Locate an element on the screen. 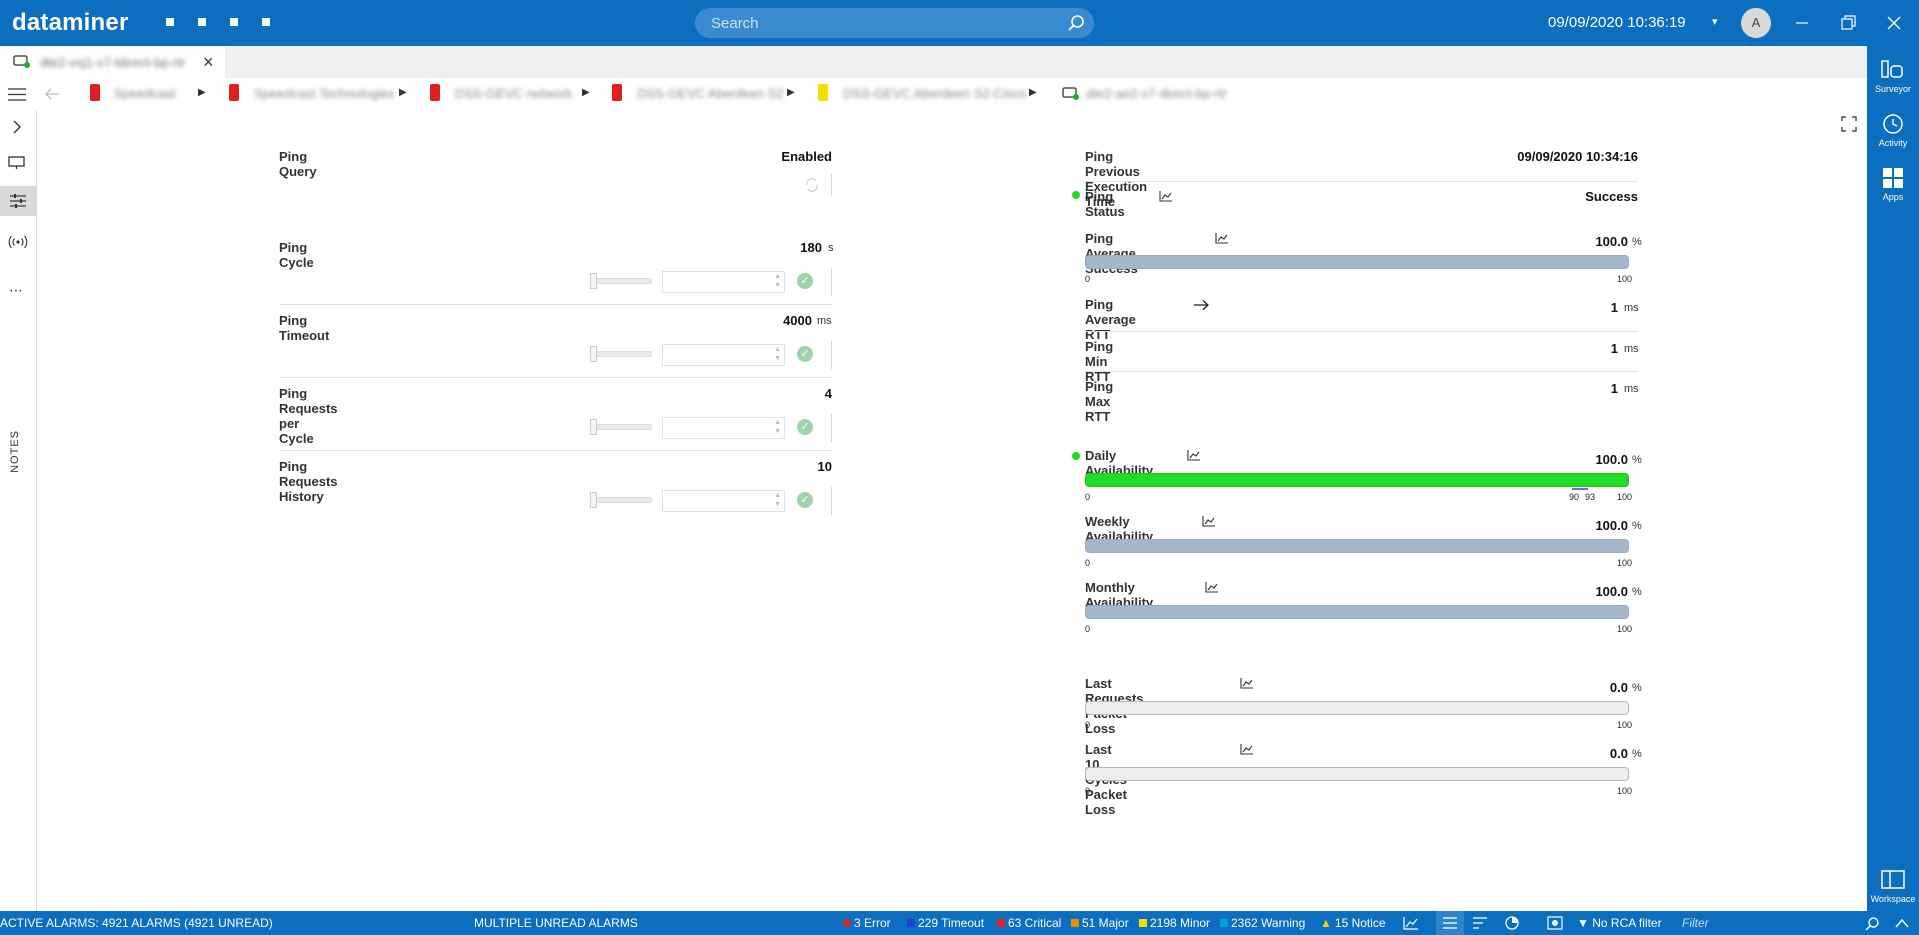  rca-filter: ▼ No RCA filter is located at coordinates (1619, 923).